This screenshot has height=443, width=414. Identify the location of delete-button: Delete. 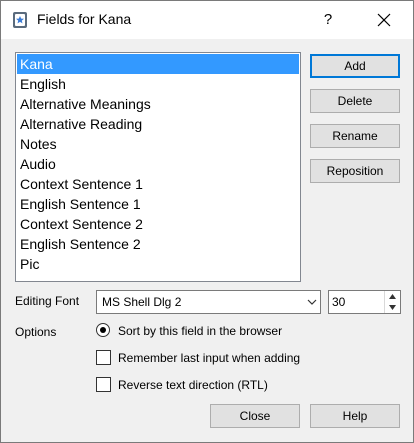
(355, 101).